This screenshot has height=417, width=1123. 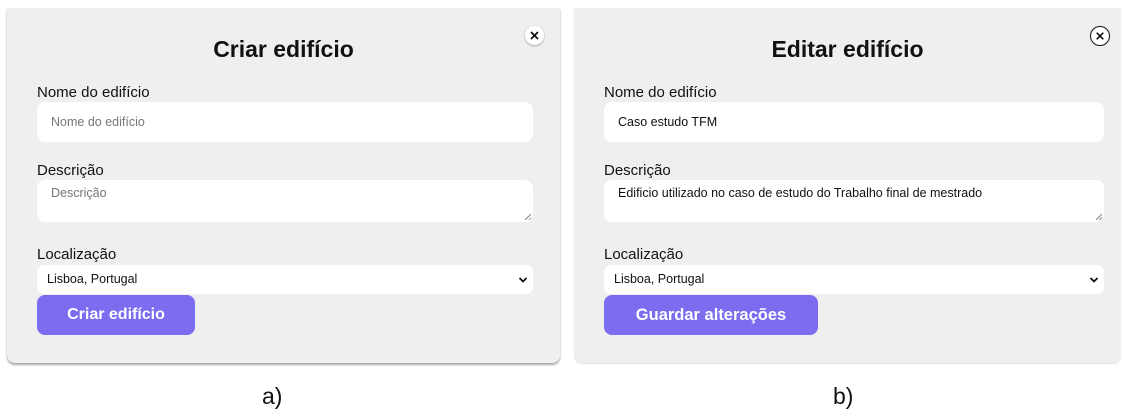 What do you see at coordinates (854, 122) in the screenshot?
I see `building-name-input: Caso estudo TFM` at bounding box center [854, 122].